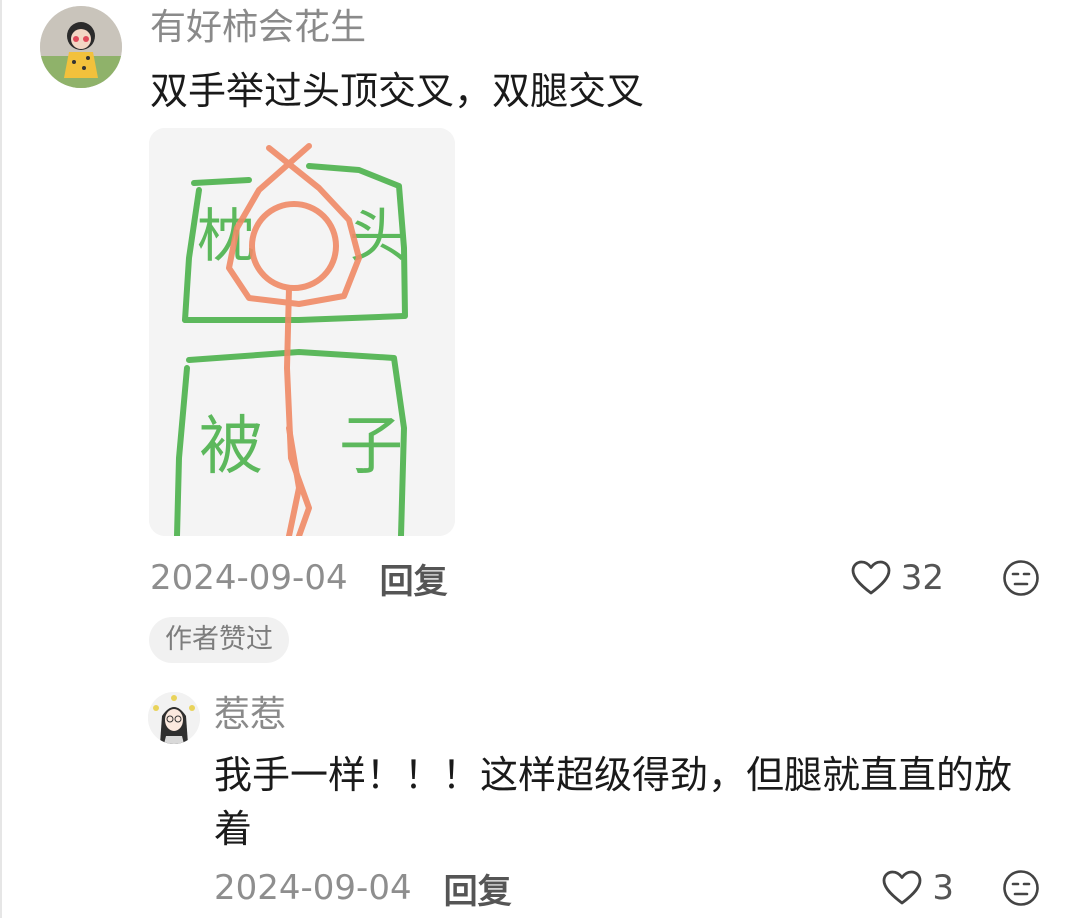  What do you see at coordinates (258, 28) in the screenshot?
I see `comment-username: 有好柿会花生` at bounding box center [258, 28].